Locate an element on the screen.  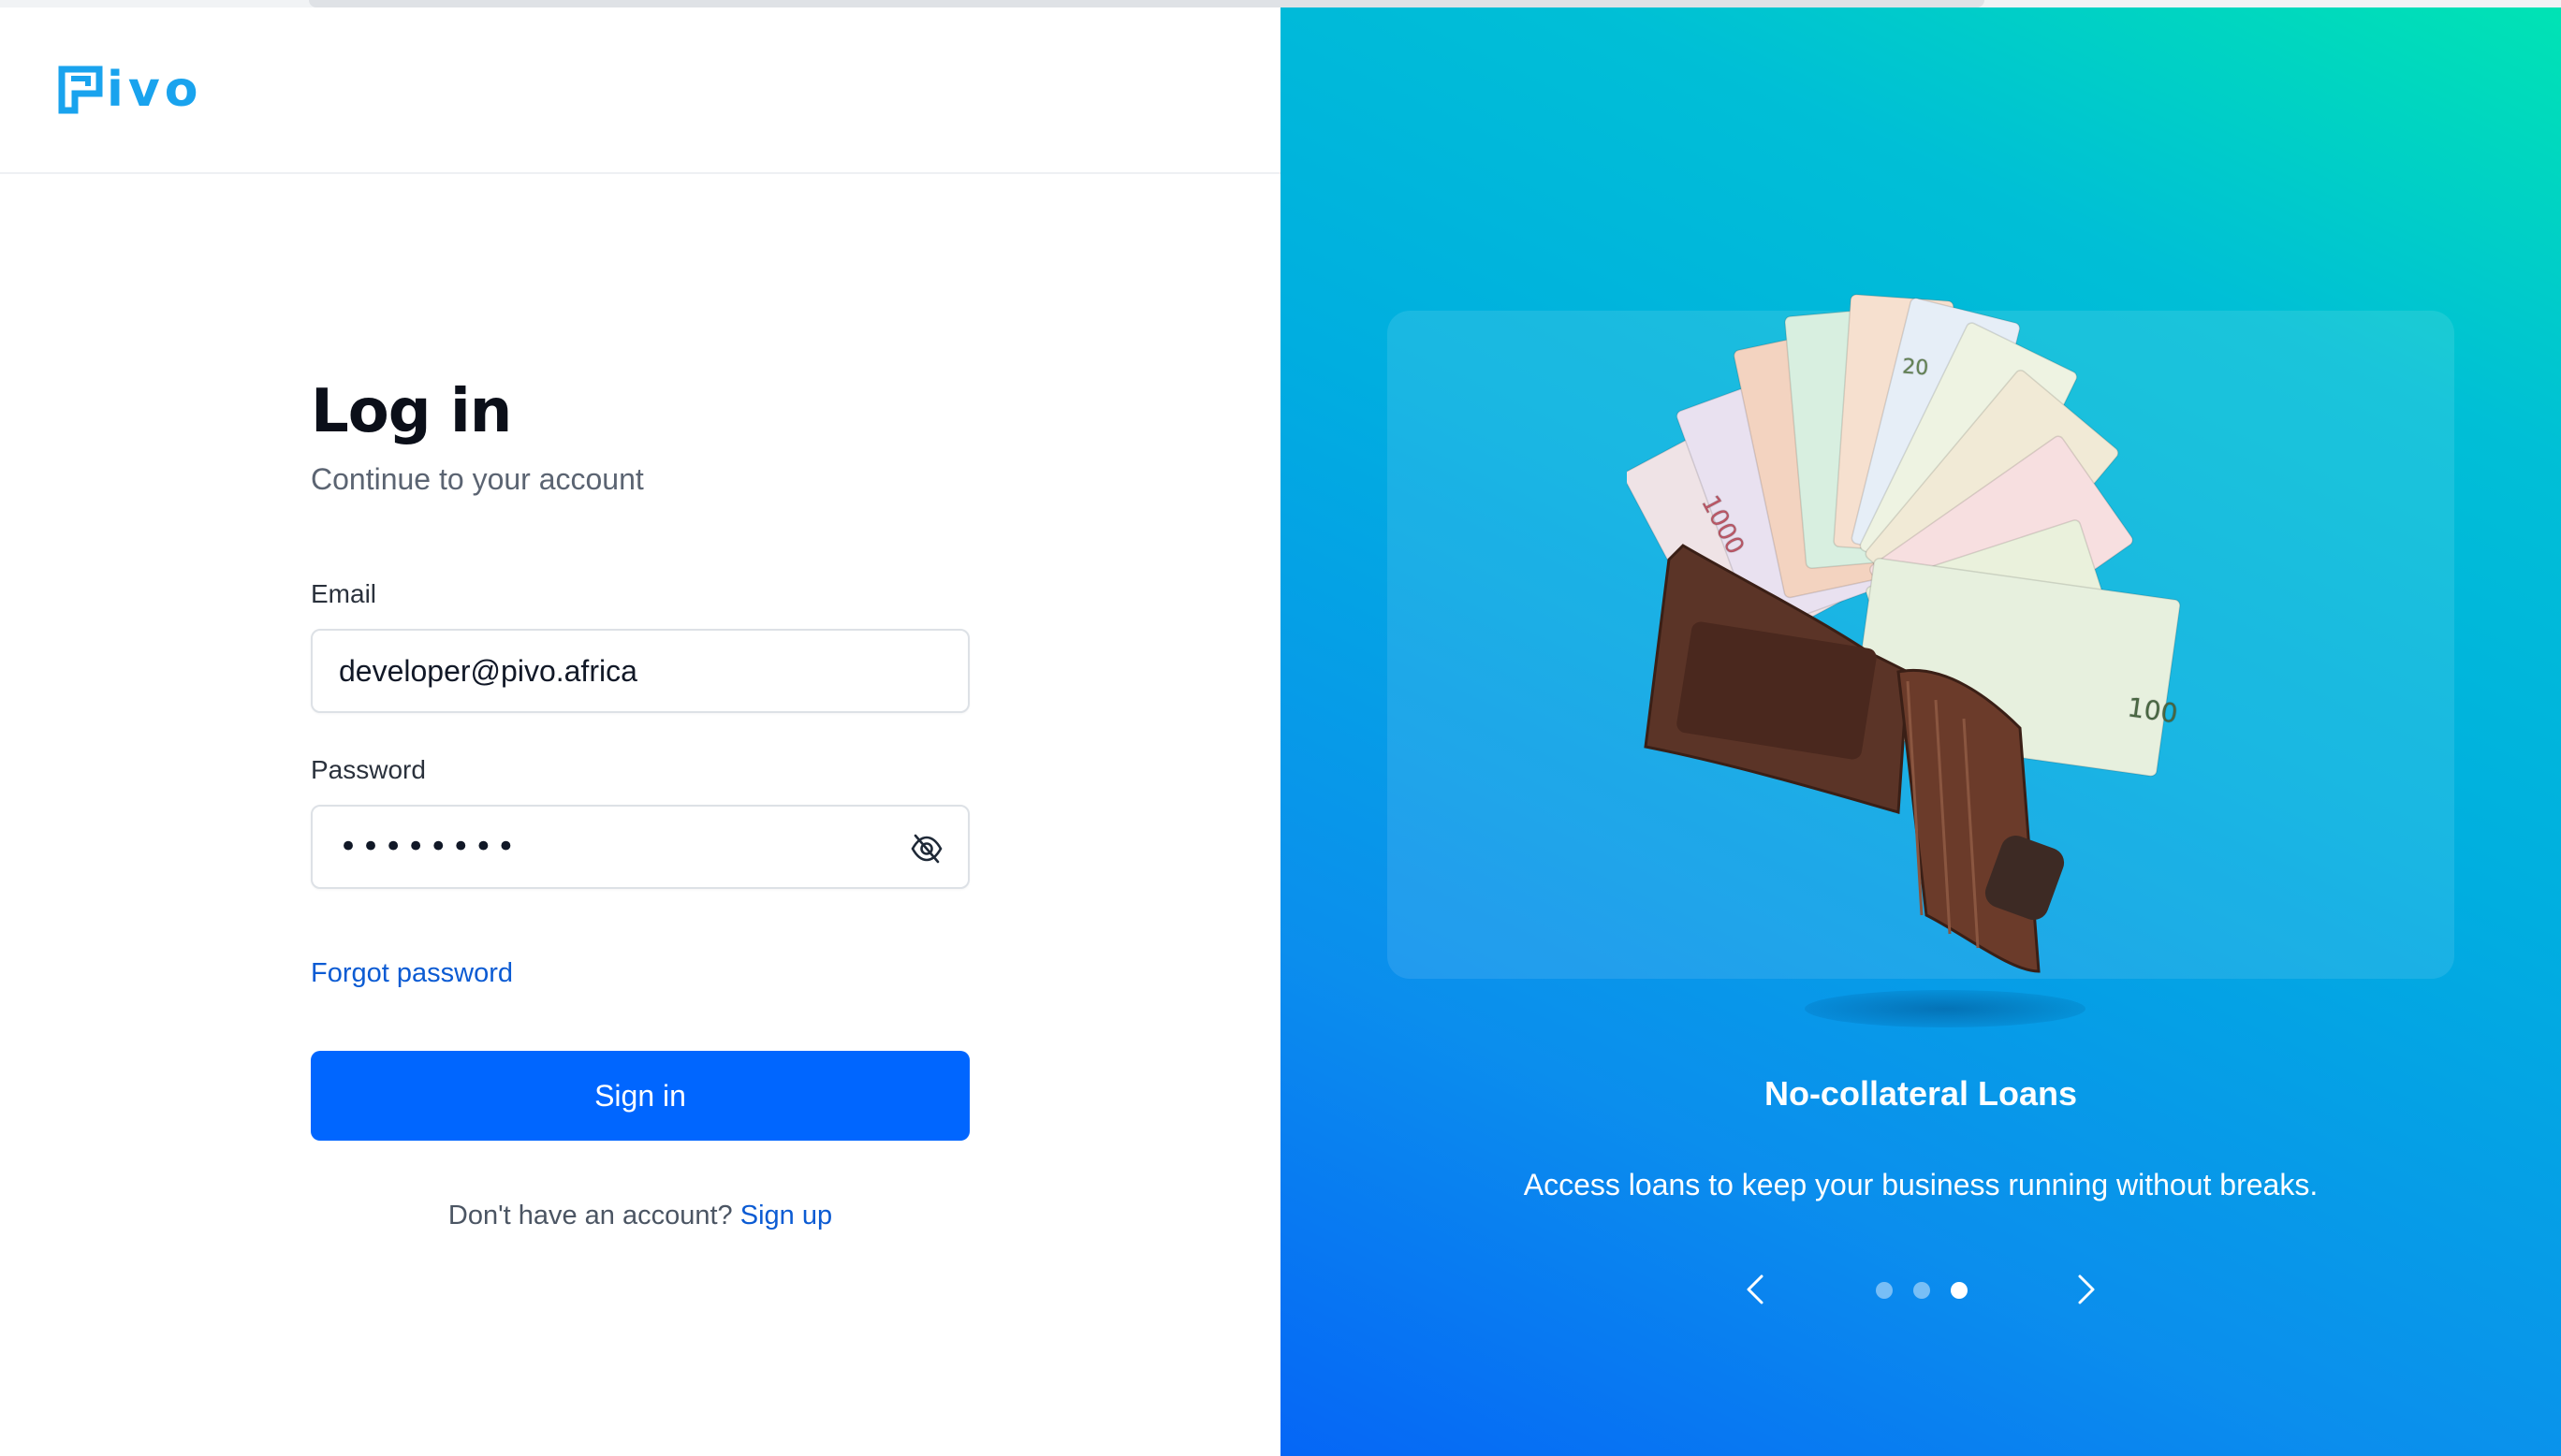
sign-in-button: Sign in is located at coordinates (640, 1096).